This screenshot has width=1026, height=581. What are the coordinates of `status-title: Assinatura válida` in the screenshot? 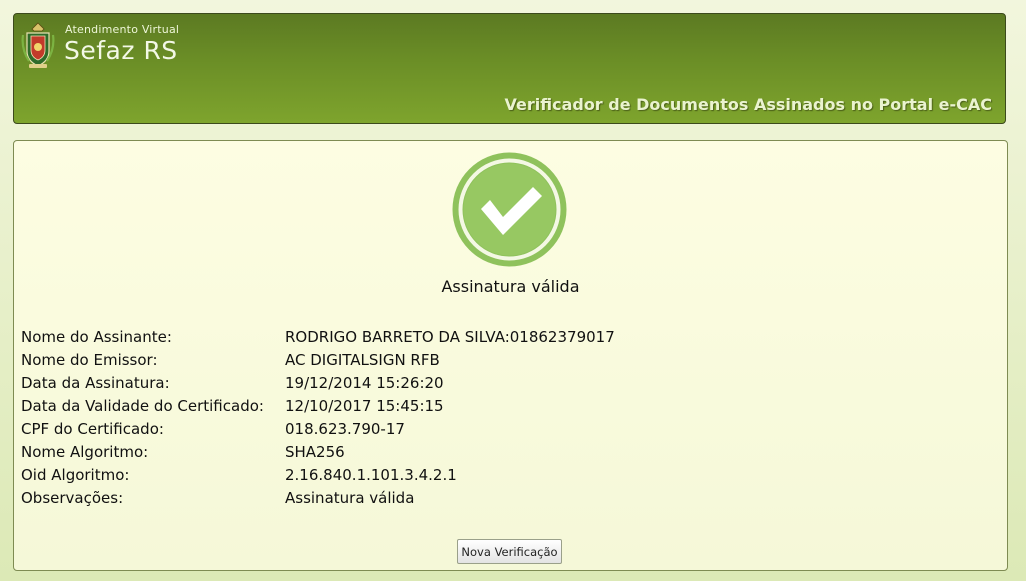 It's located at (510, 286).